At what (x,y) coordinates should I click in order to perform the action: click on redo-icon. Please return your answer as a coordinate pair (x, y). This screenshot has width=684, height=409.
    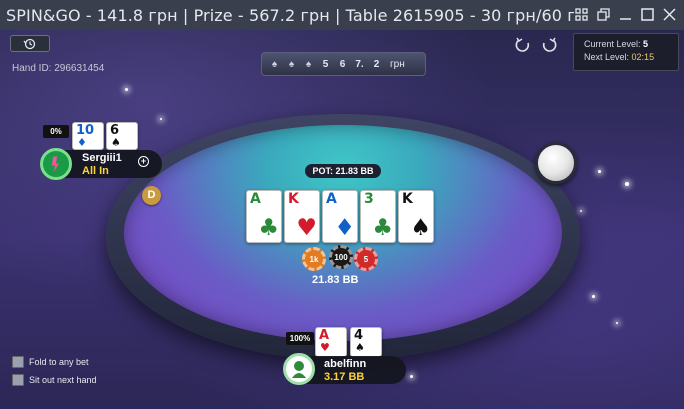
    Looking at the image, I should click on (549, 45).